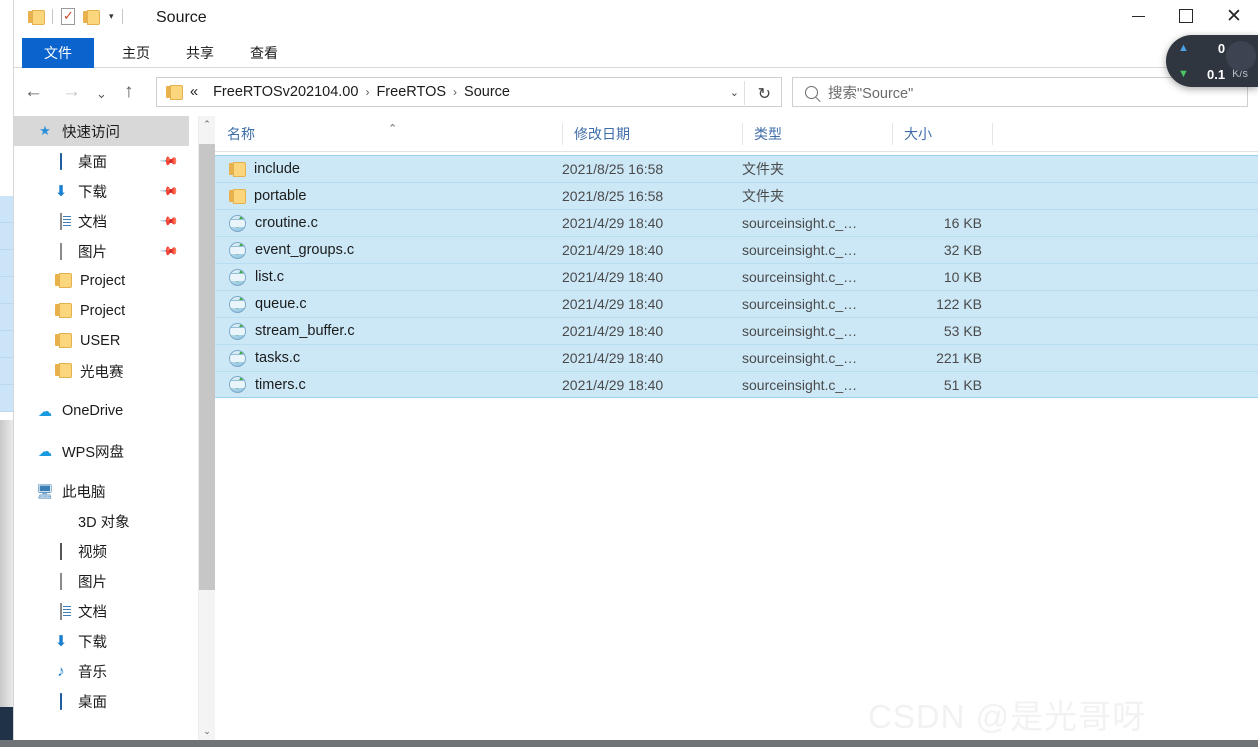 The image size is (1258, 747). I want to click on breadcrumb: « FreeRTOSv202104.00 › FreeRTOS › Source, so click(346, 92).